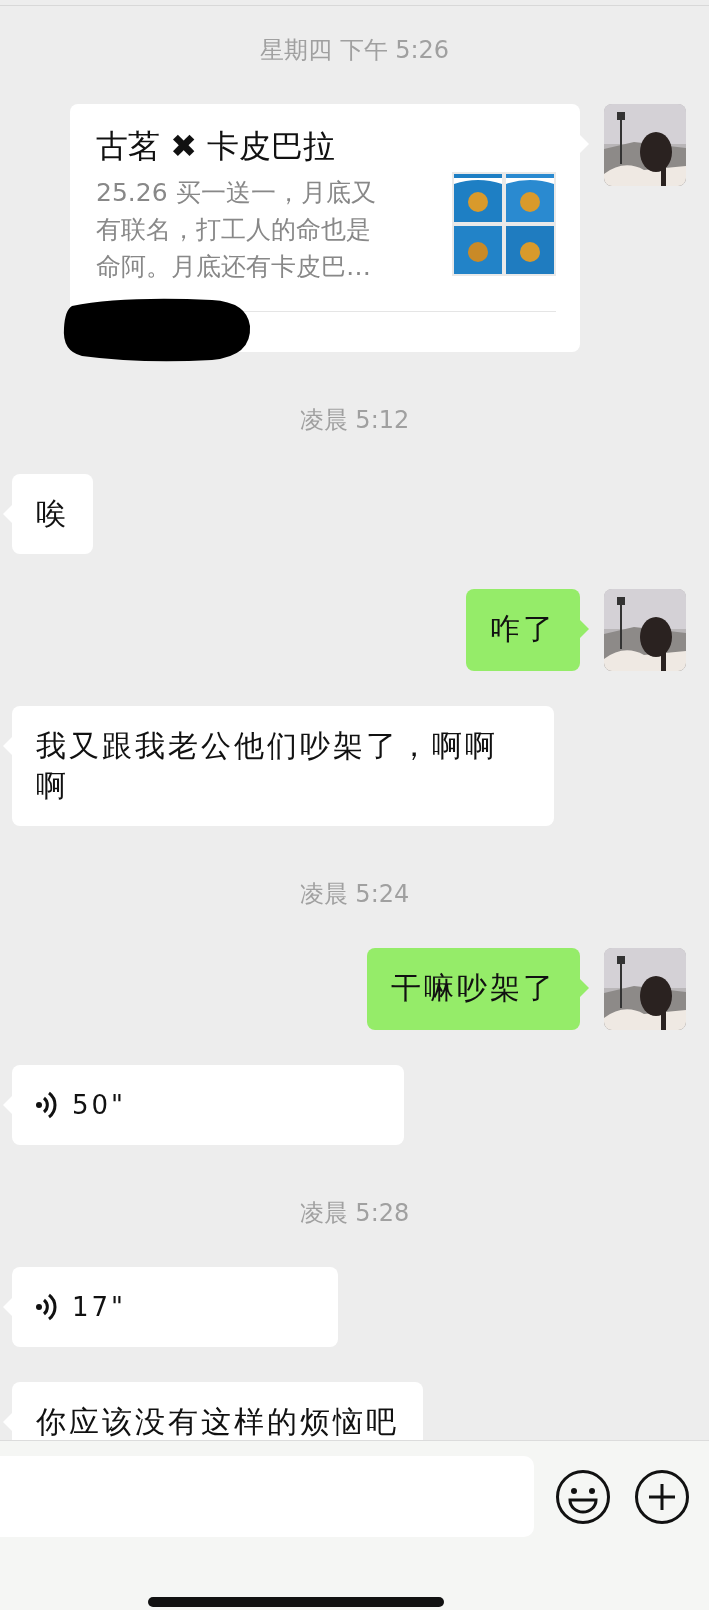  Describe the element at coordinates (52, 514) in the screenshot. I see `message-bubble: 唉` at that location.